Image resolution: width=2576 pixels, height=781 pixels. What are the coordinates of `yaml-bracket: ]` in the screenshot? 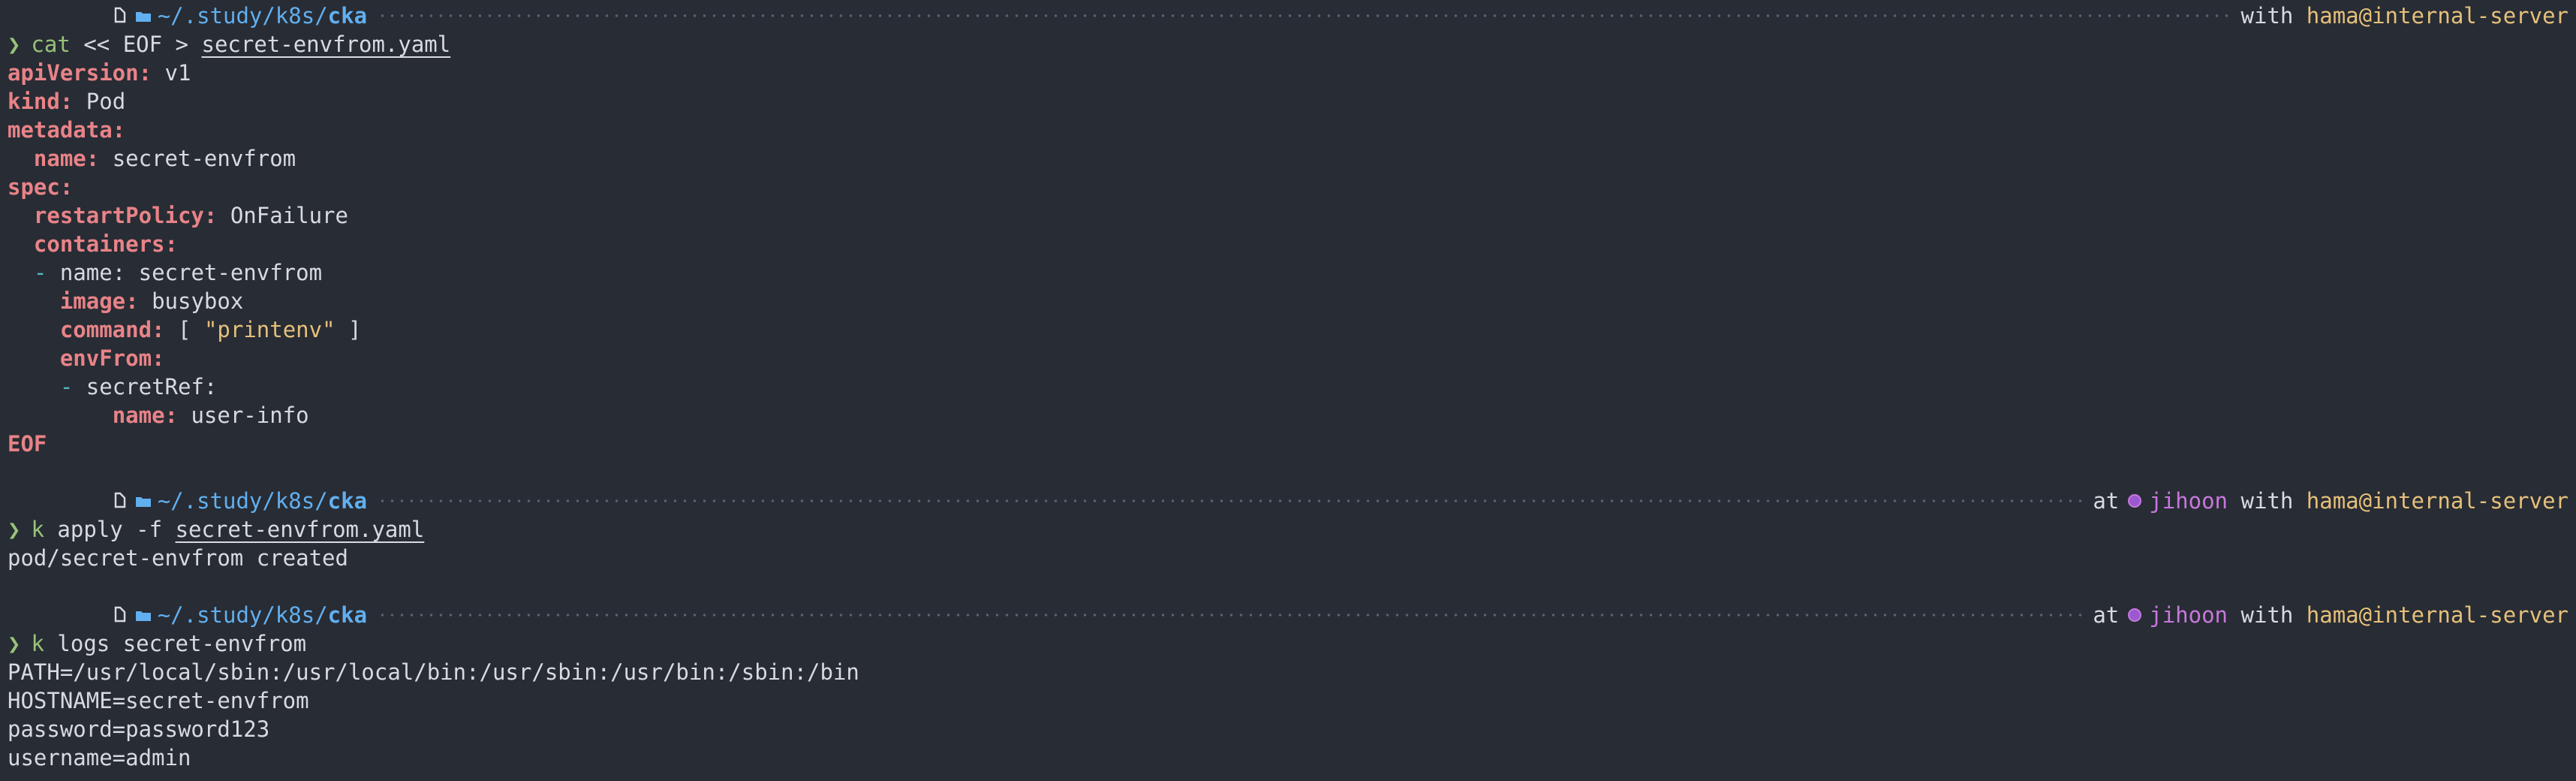 It's located at (355, 329).